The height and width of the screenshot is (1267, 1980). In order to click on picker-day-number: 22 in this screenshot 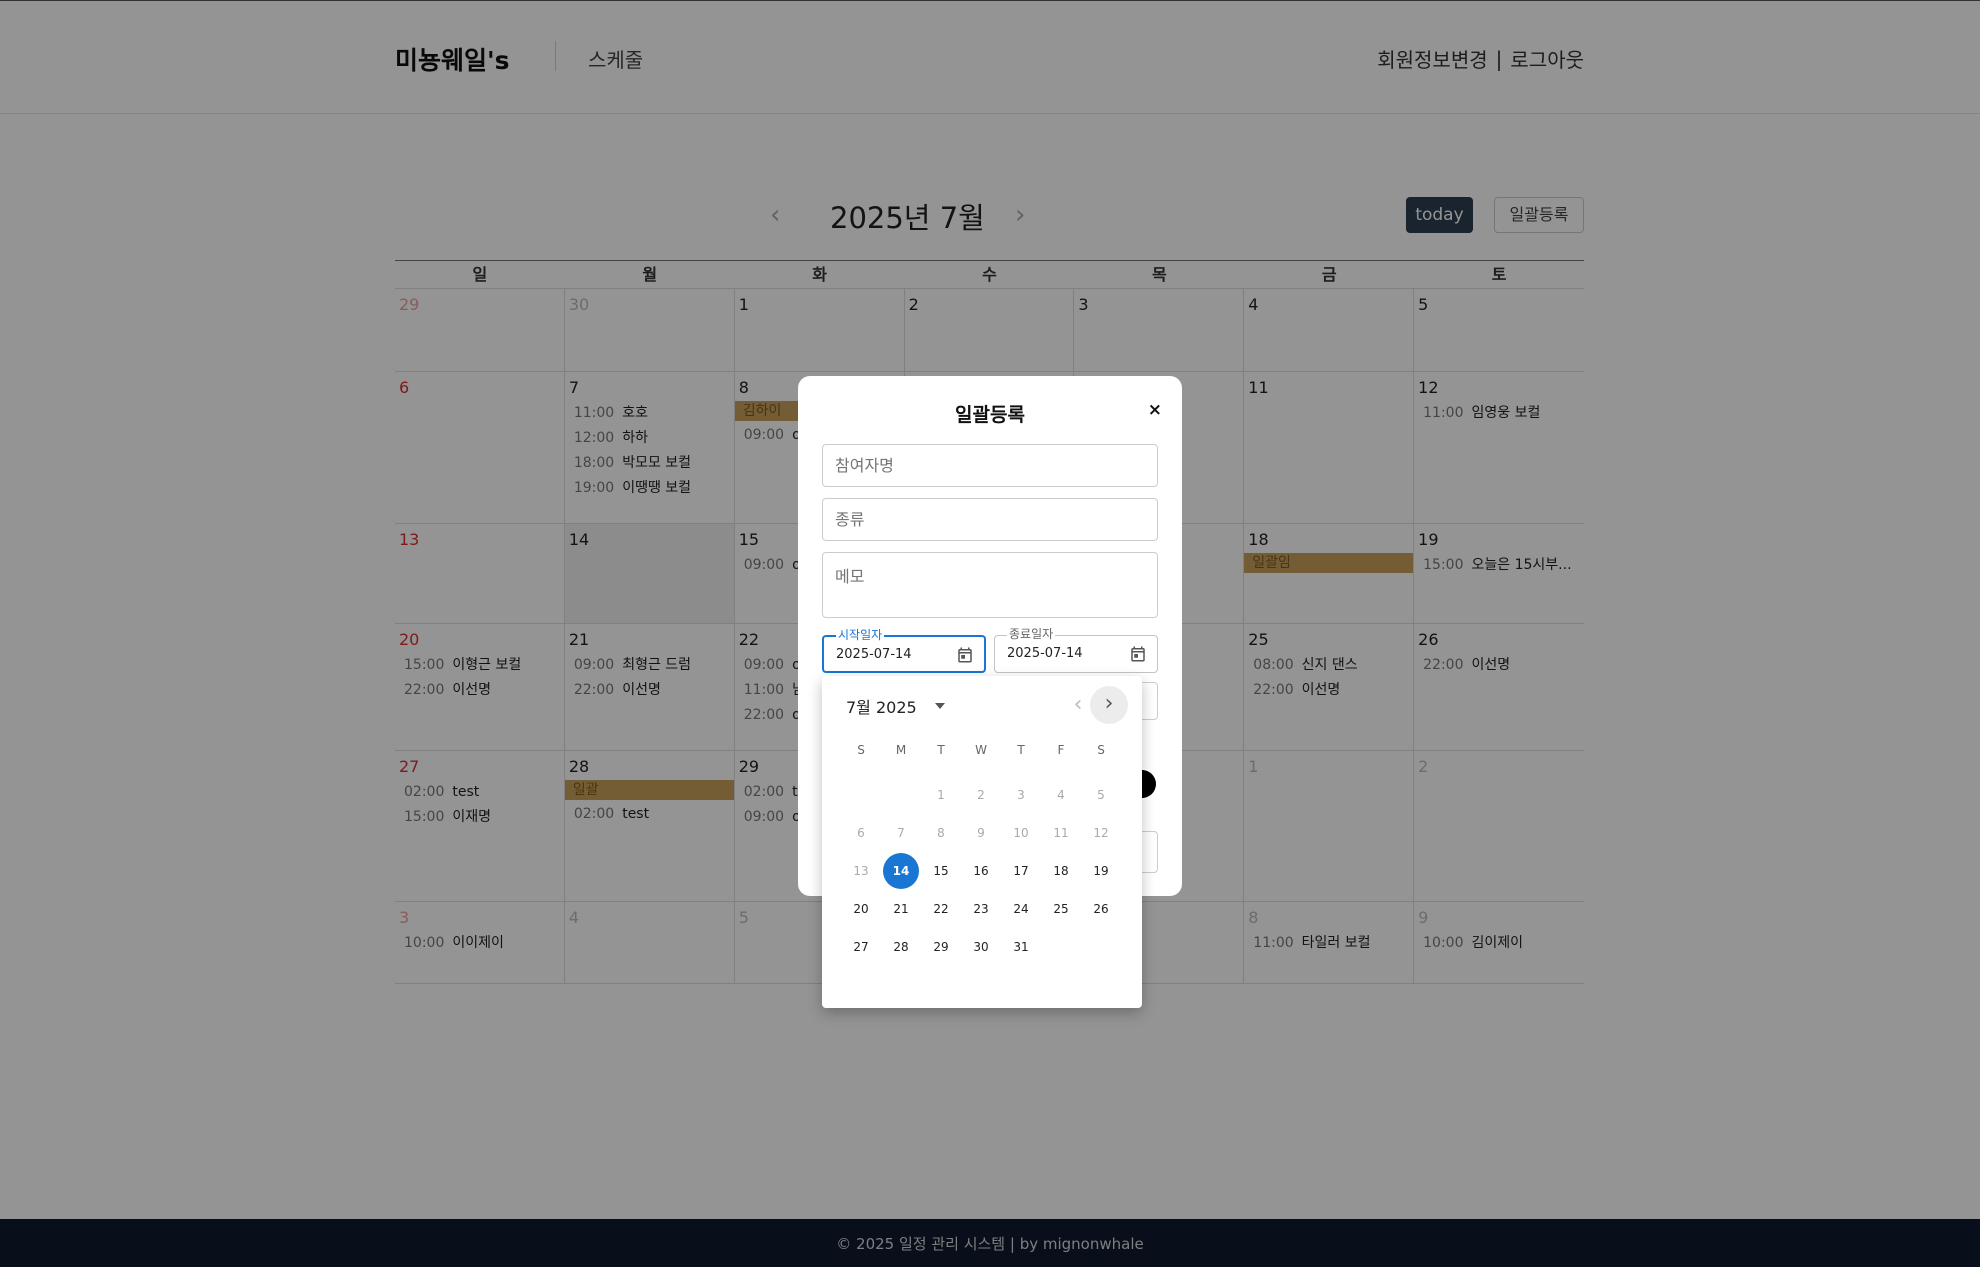, I will do `click(941, 909)`.